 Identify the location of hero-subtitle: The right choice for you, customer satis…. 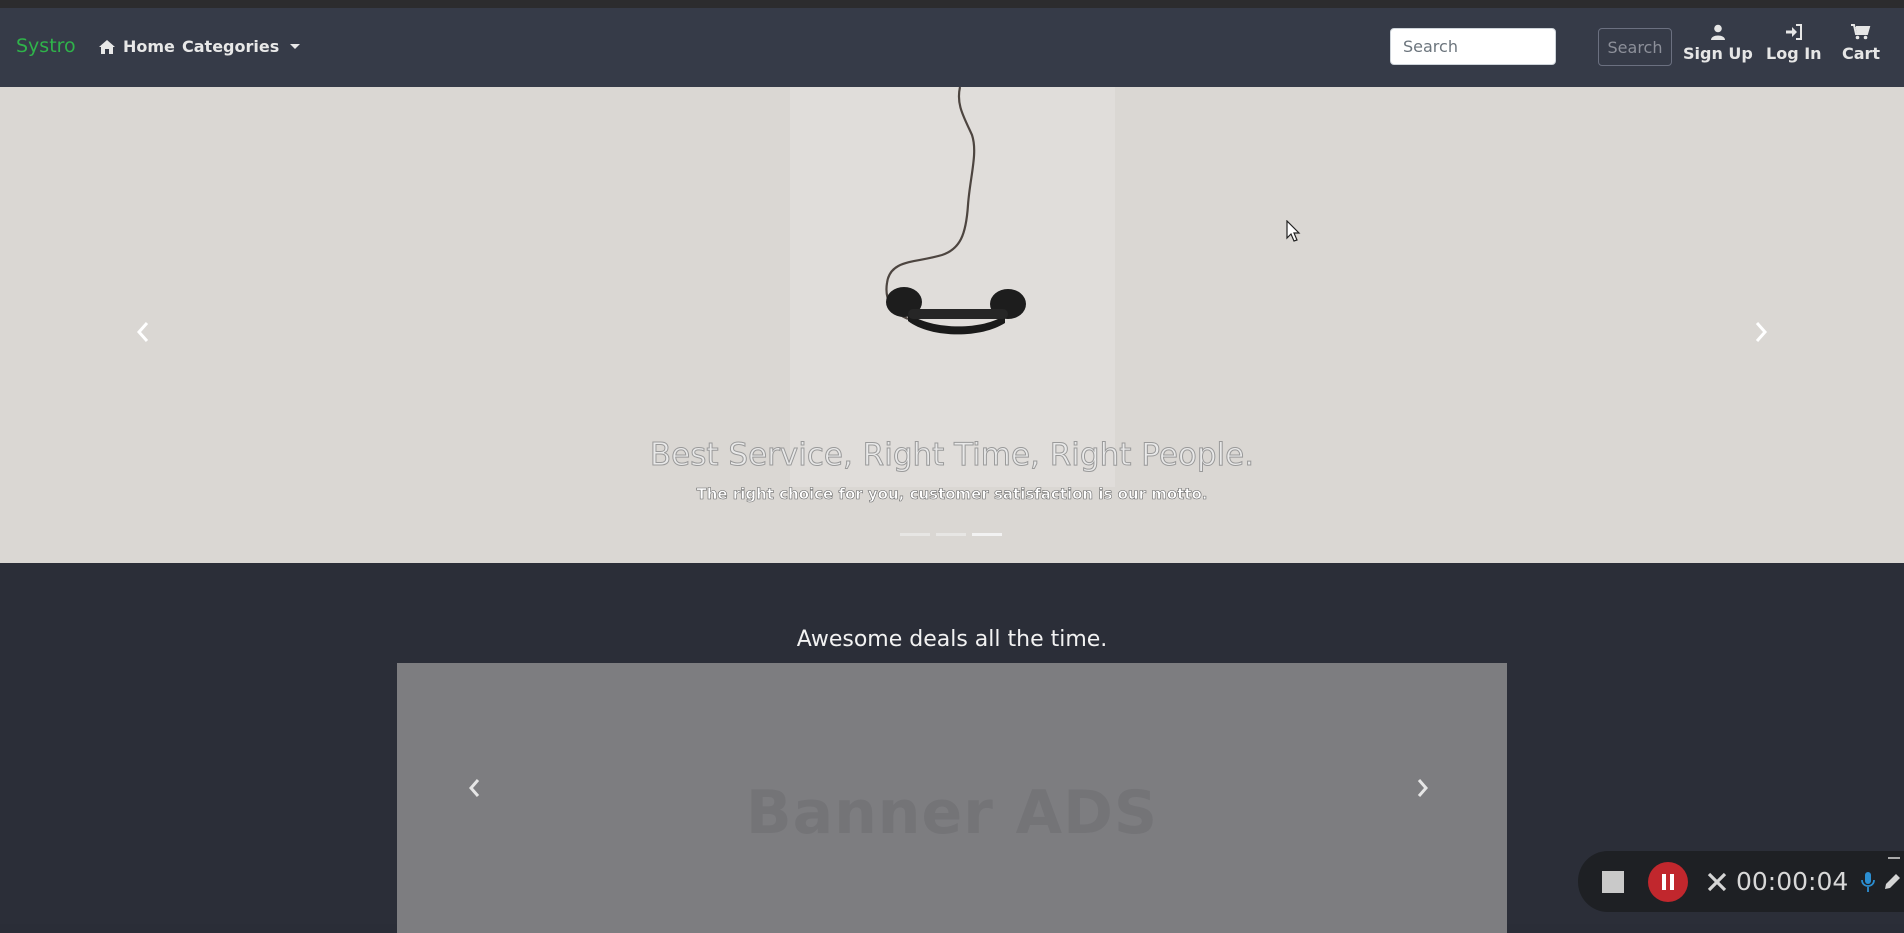
(952, 494).